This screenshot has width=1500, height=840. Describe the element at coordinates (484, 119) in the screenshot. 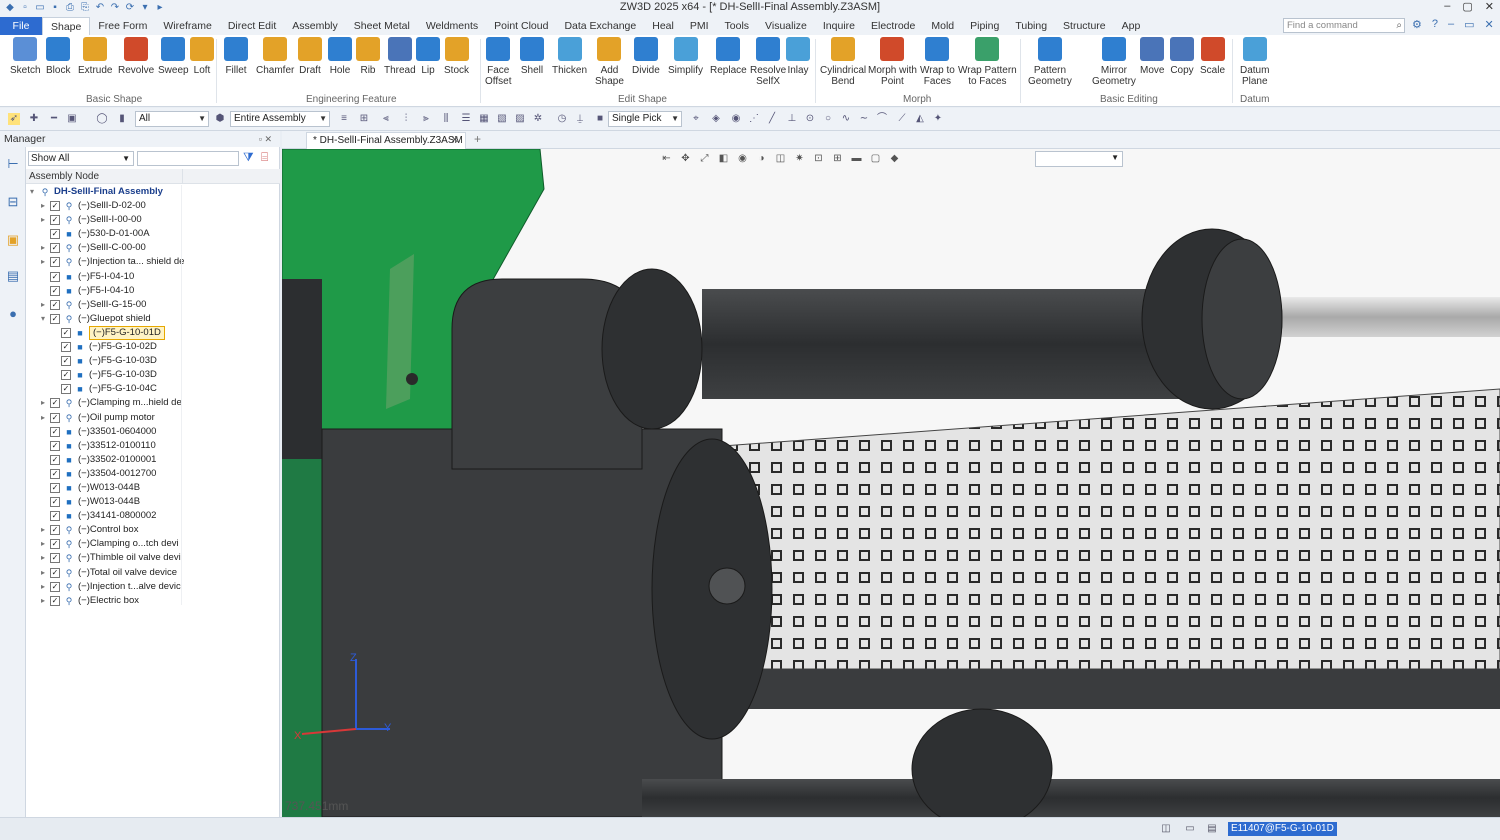

I see `image-icon: ▦` at that location.